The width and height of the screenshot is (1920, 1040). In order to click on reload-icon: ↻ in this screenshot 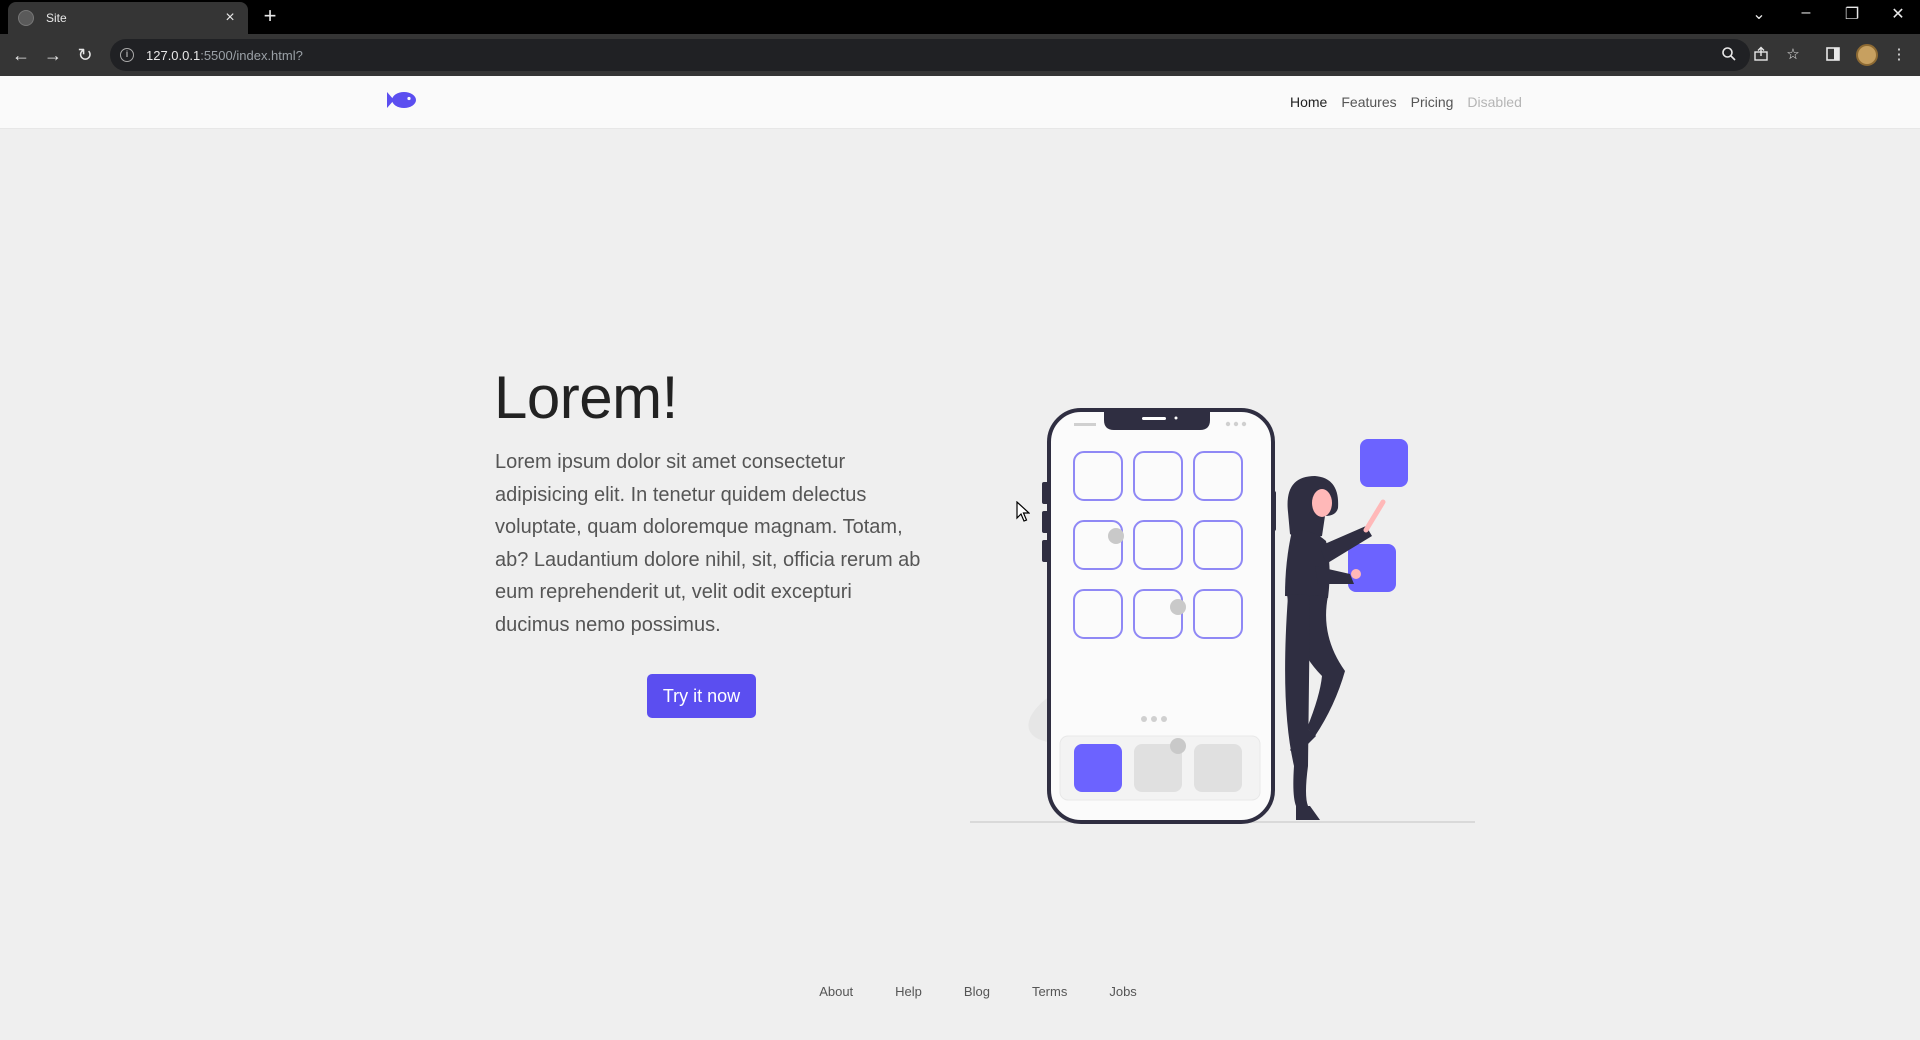, I will do `click(85, 55)`.